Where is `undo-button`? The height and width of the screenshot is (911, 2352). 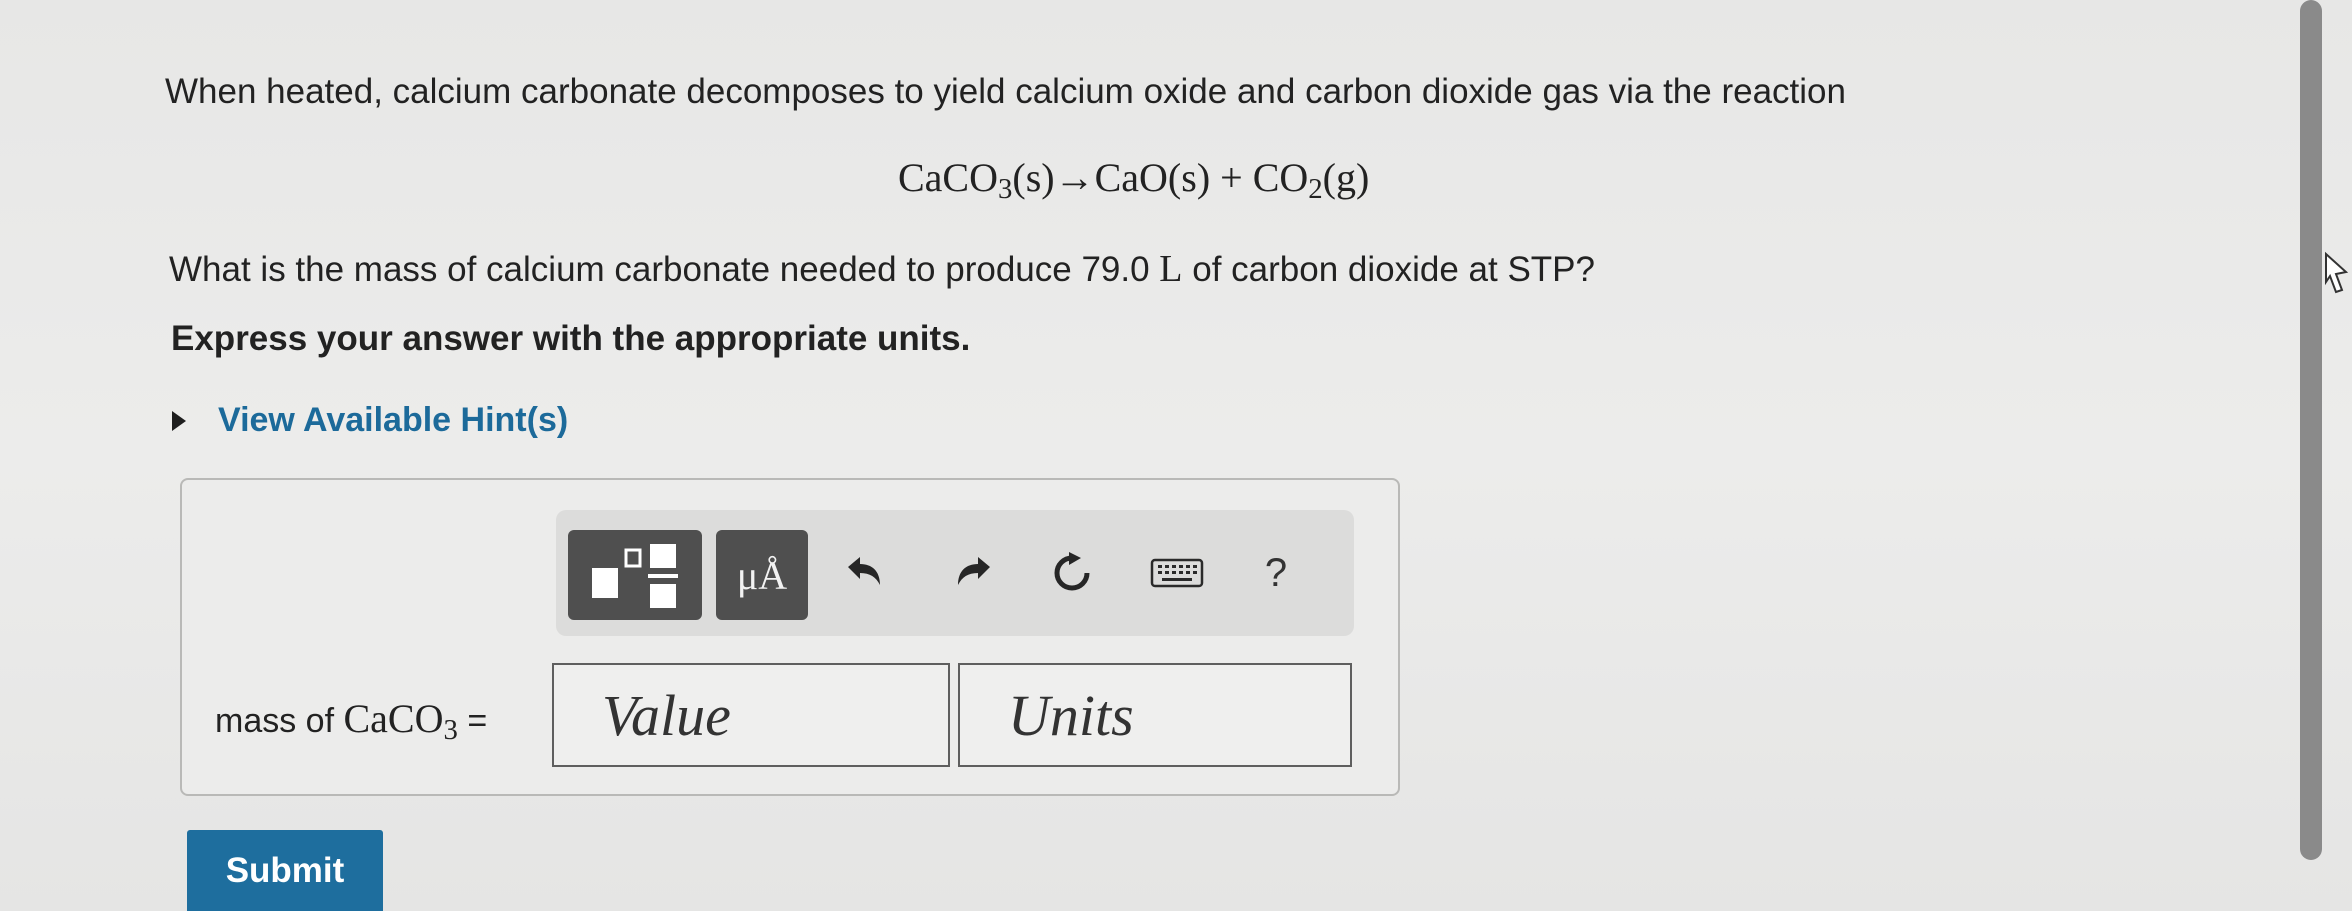
undo-button is located at coordinates (864, 573).